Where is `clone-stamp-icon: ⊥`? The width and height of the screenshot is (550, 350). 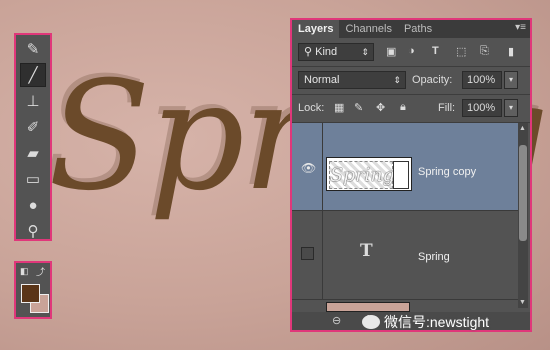
clone-stamp-icon: ⊥ is located at coordinates (33, 101).